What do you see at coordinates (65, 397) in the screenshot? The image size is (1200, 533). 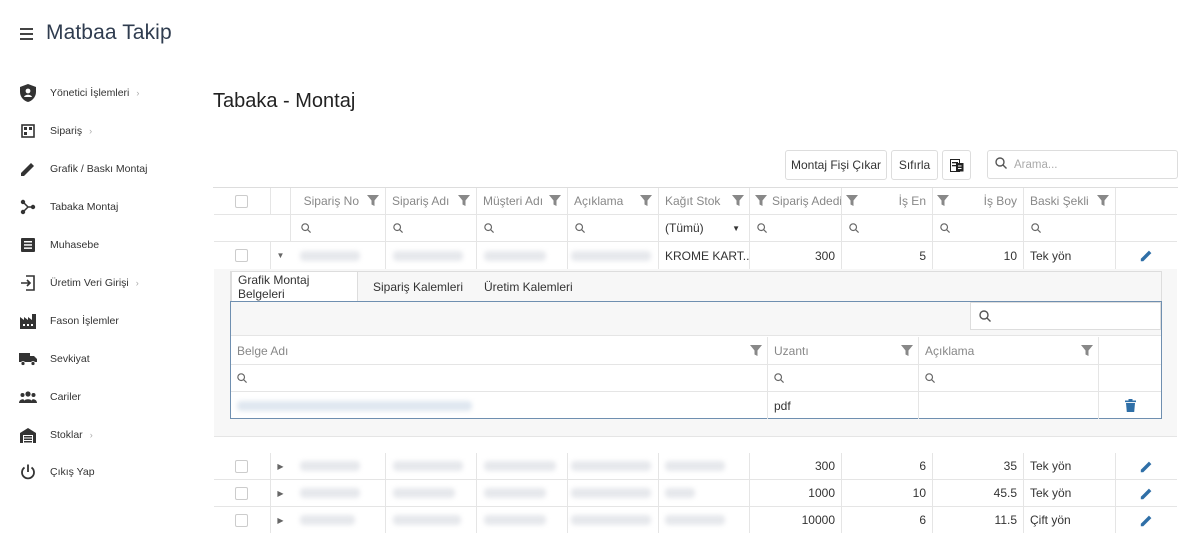 I see `sidebar-item-label: Cariler` at bounding box center [65, 397].